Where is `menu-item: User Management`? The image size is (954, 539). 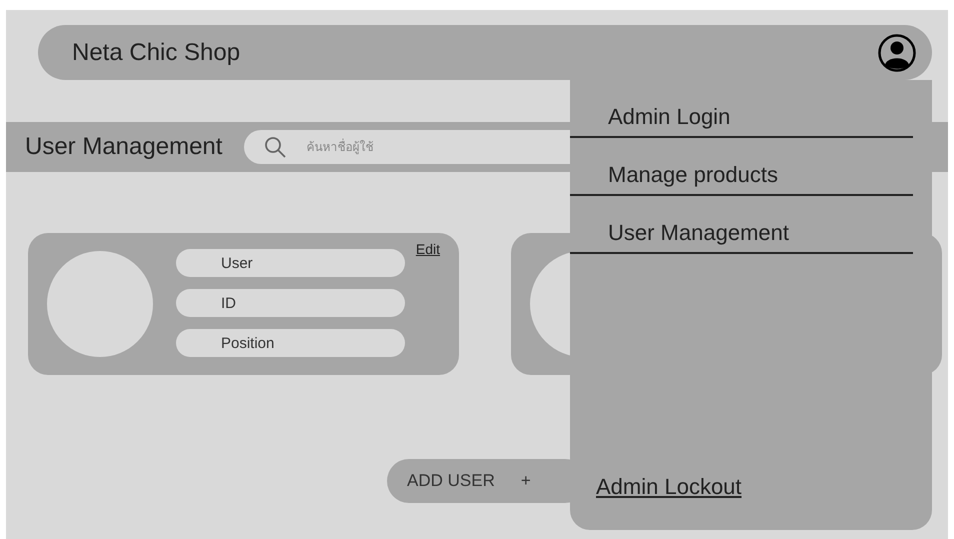
menu-item: User Management is located at coordinates (741, 225).